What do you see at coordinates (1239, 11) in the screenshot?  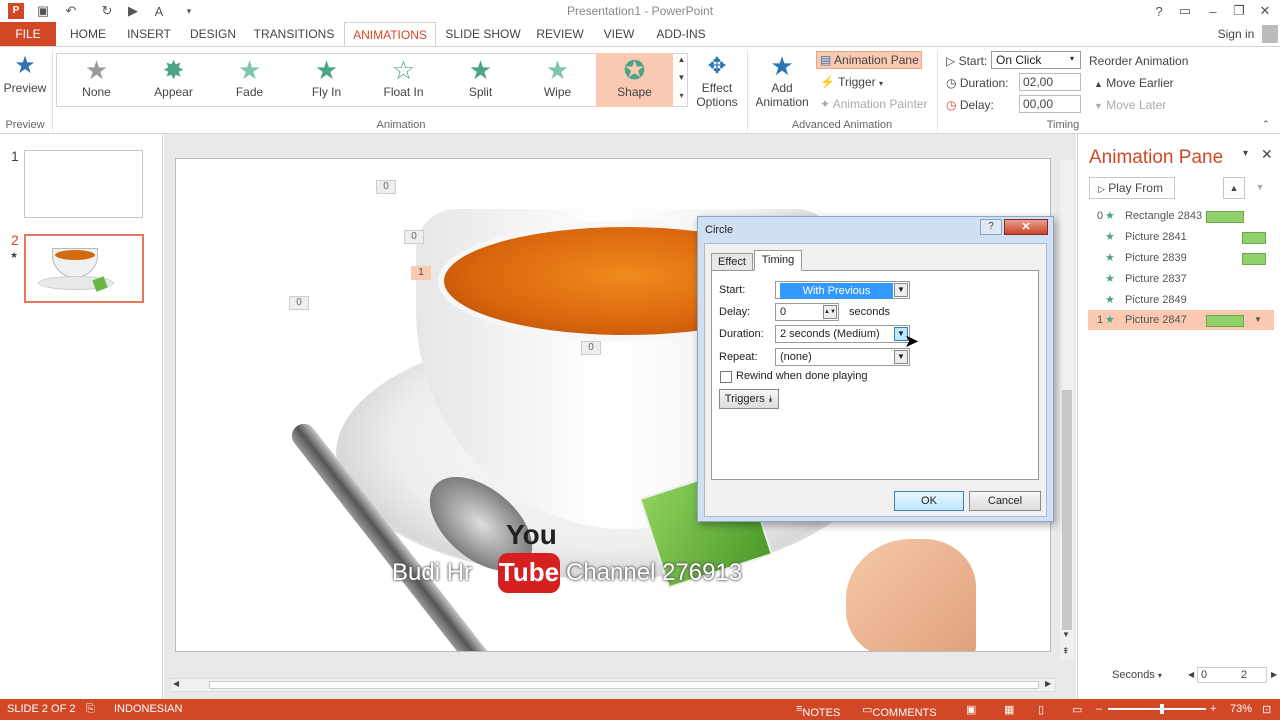 I see `restore-icon: ❐` at bounding box center [1239, 11].